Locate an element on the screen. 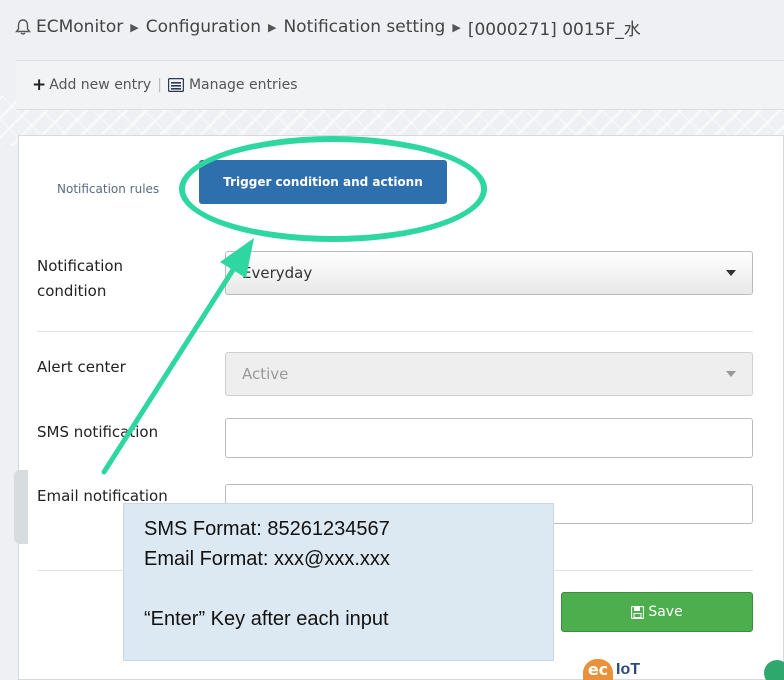 The width and height of the screenshot is (784, 680). alert-center-value: Active is located at coordinates (265, 374).